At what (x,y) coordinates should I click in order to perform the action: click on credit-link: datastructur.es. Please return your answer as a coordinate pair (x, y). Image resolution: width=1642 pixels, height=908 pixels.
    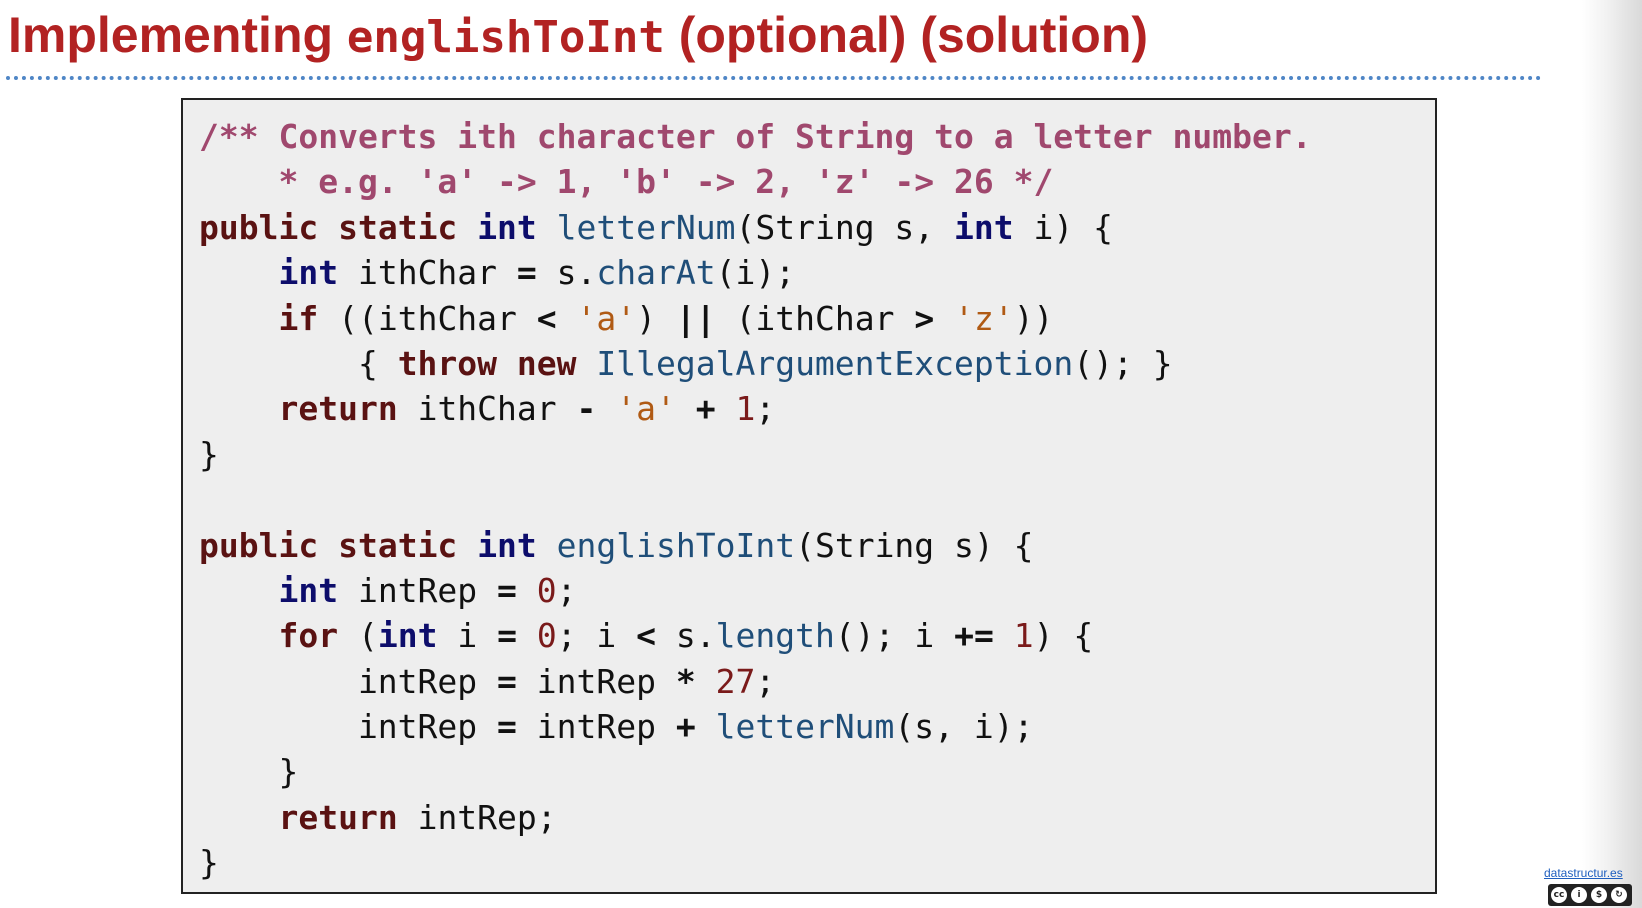
    Looking at the image, I should click on (1583, 873).